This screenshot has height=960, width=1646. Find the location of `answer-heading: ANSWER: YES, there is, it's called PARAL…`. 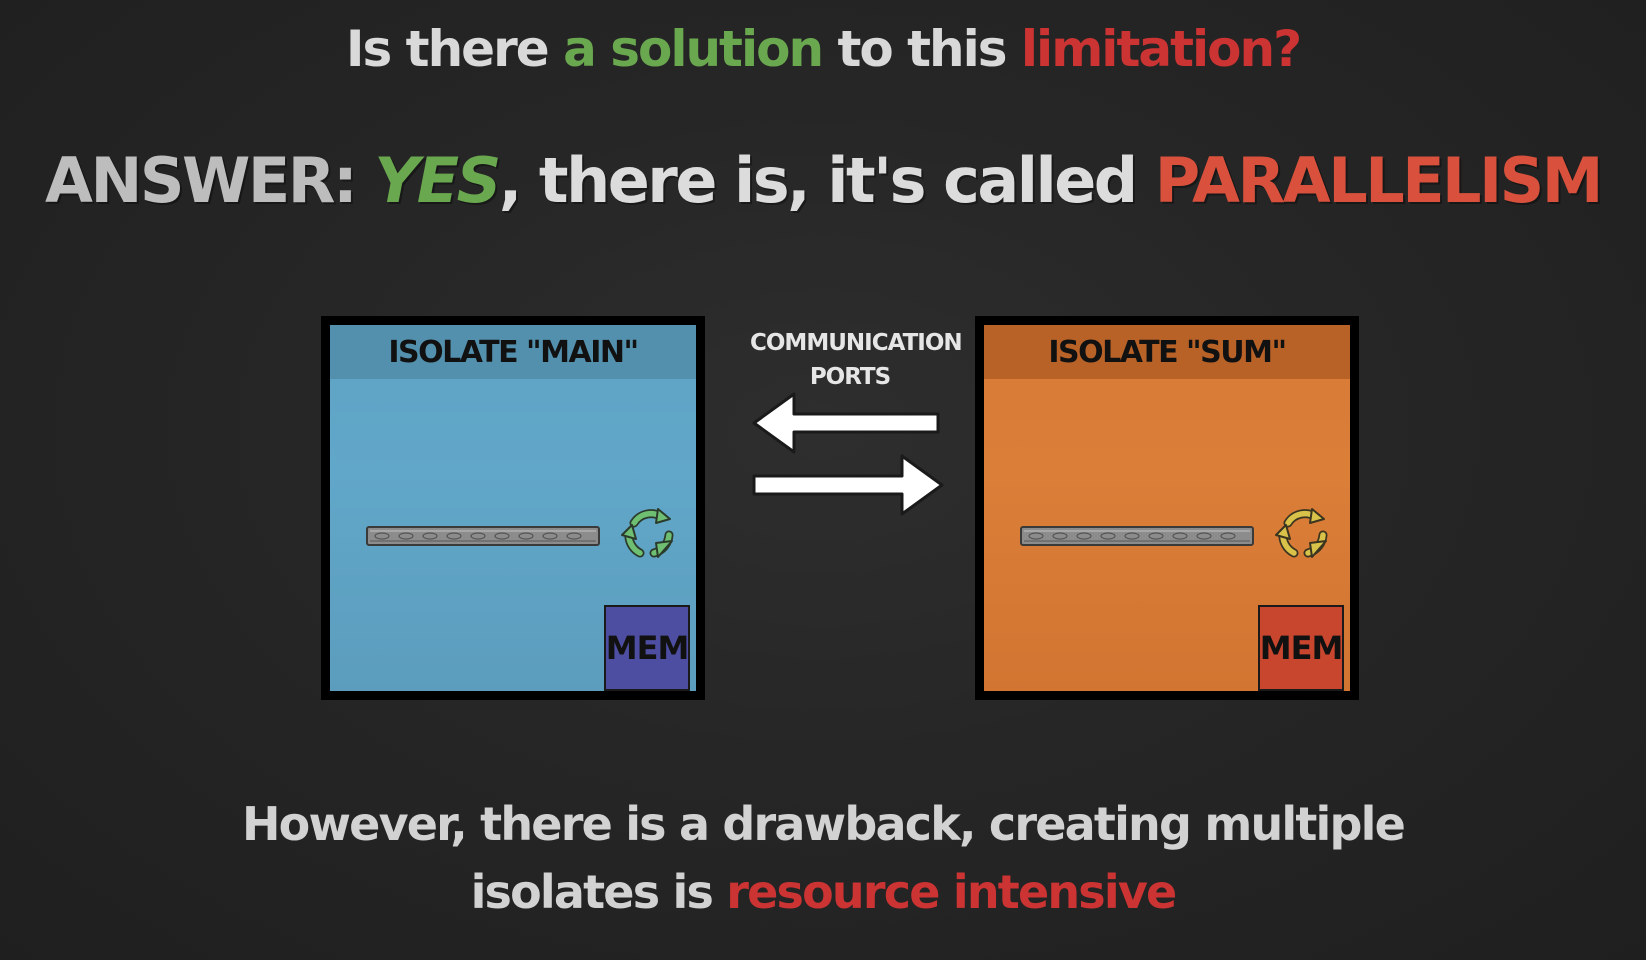

answer-heading: ANSWER: YES, there is, it's called PARAL… is located at coordinates (823, 180).